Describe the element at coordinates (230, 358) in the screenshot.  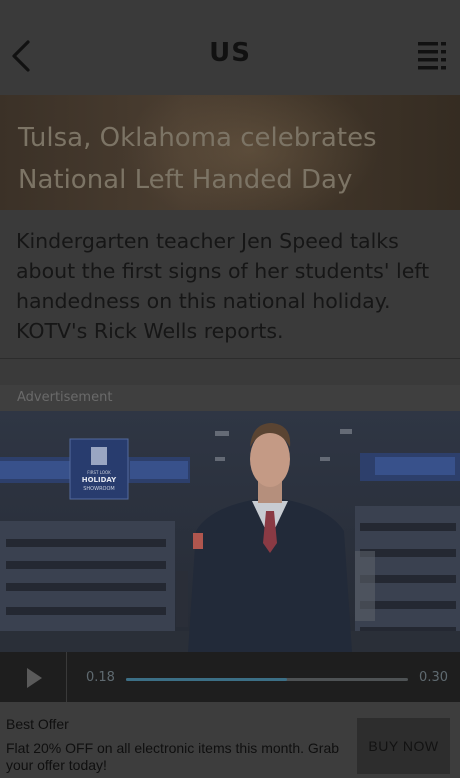
I see `divider` at that location.